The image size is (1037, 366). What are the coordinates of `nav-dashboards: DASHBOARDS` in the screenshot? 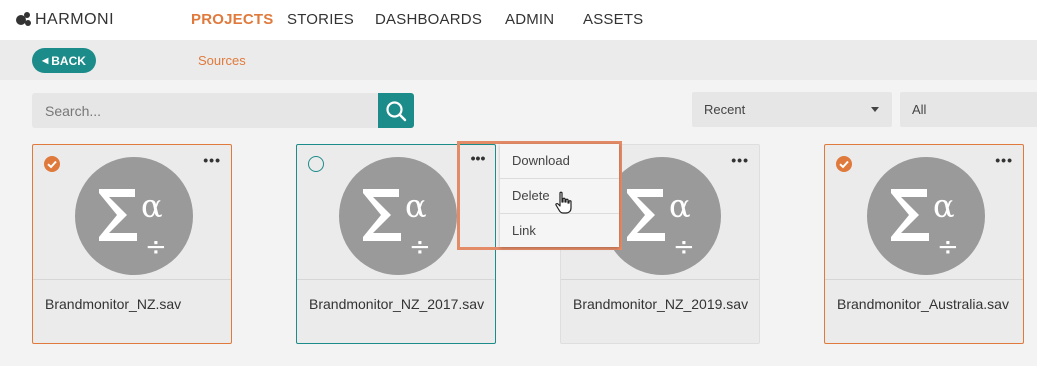 It's located at (428, 19).